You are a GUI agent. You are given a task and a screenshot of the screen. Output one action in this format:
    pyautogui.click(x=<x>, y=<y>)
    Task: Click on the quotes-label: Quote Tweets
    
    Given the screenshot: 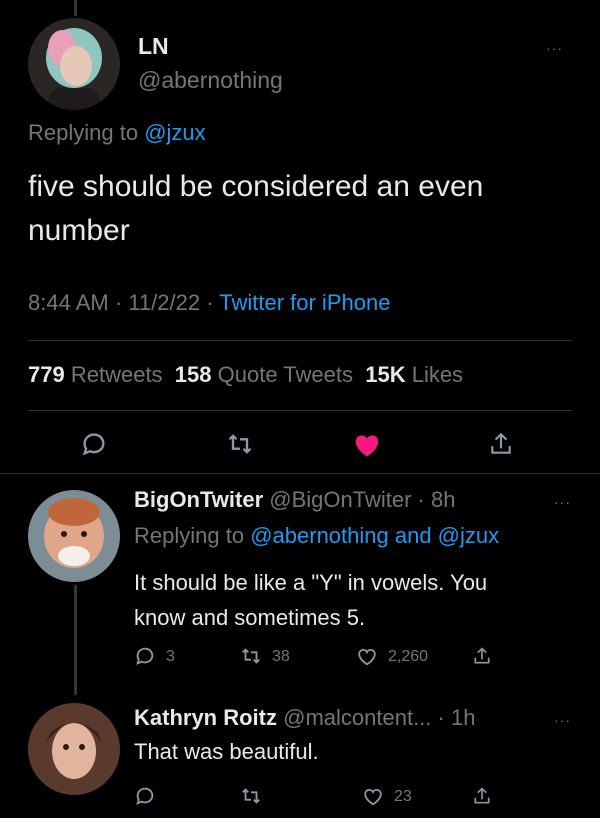 What is the action you would take?
    pyautogui.click(x=285, y=374)
    